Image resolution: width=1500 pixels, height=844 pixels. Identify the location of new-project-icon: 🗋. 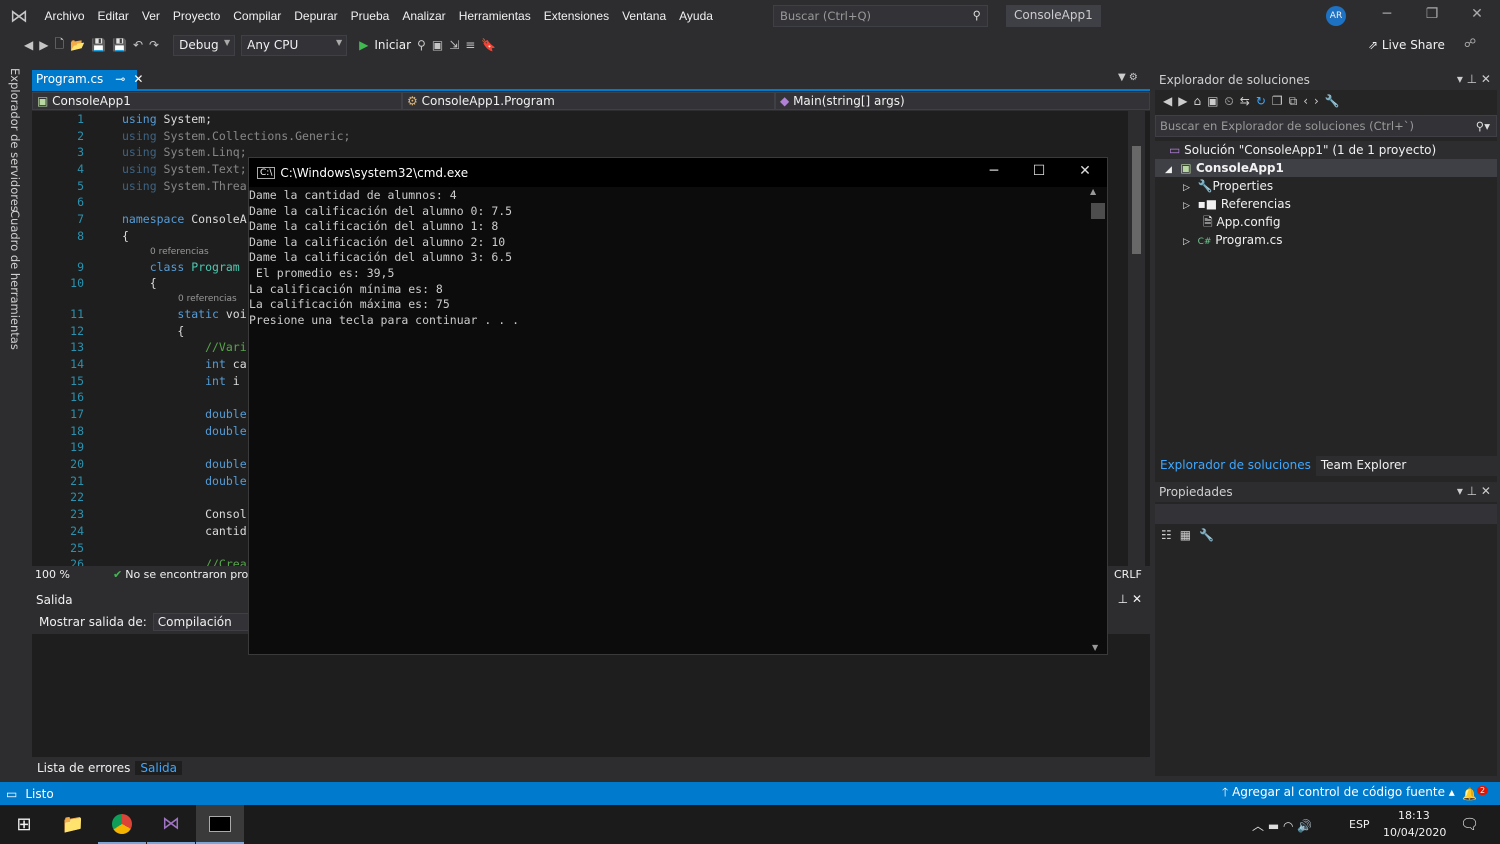
(59, 45).